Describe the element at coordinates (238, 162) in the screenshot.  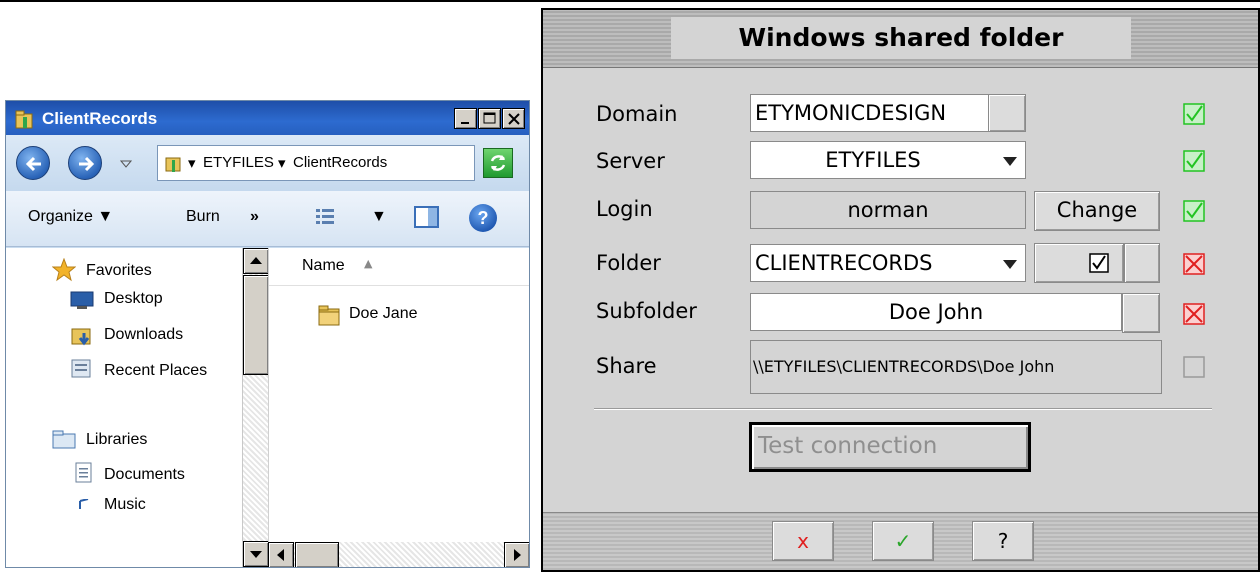
I see `breadcrumb-etyfiles: ETYFILES` at that location.